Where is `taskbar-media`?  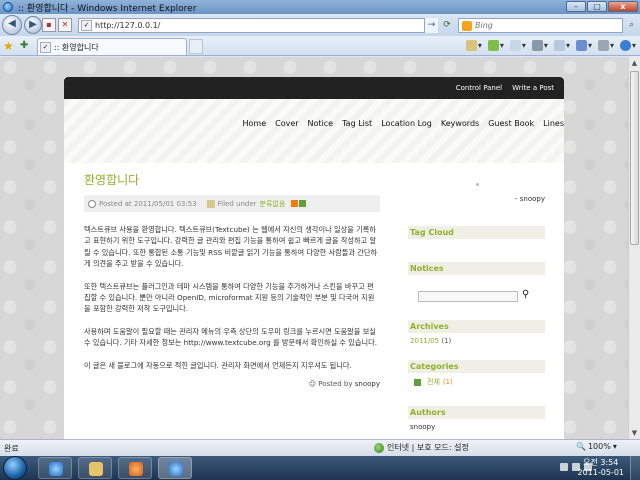
taskbar-media is located at coordinates (135, 468).